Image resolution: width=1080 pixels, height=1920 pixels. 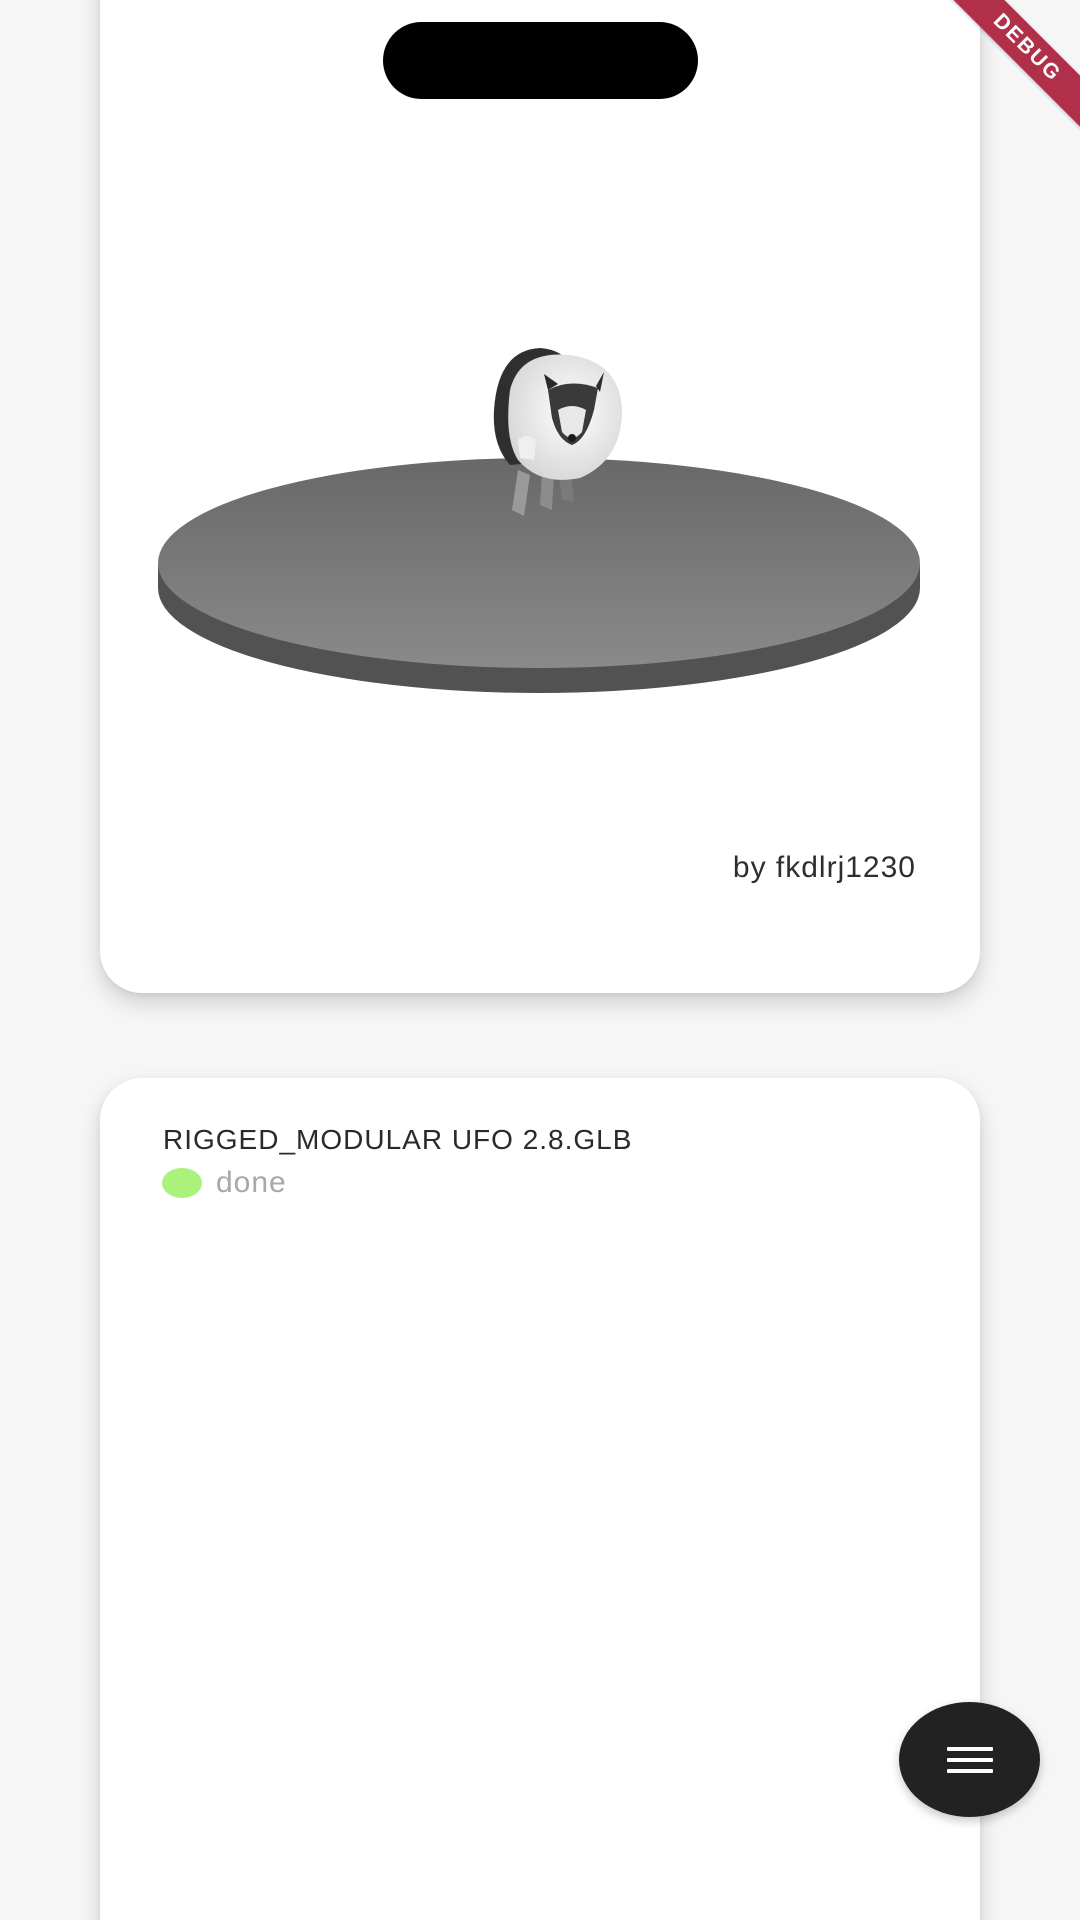 I want to click on model-title: RIGGED_MODULAR UFO 2.8.GLB, so click(x=398, y=1139).